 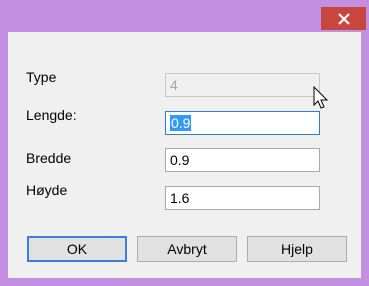 I want to click on close-icon, so click(x=343, y=18).